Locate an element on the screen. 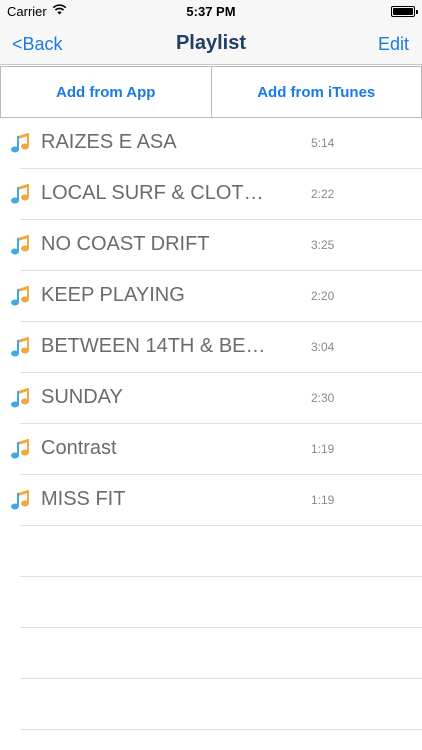 The width and height of the screenshot is (422, 750). track-row: Contrast 1:19 is located at coordinates (211, 449).